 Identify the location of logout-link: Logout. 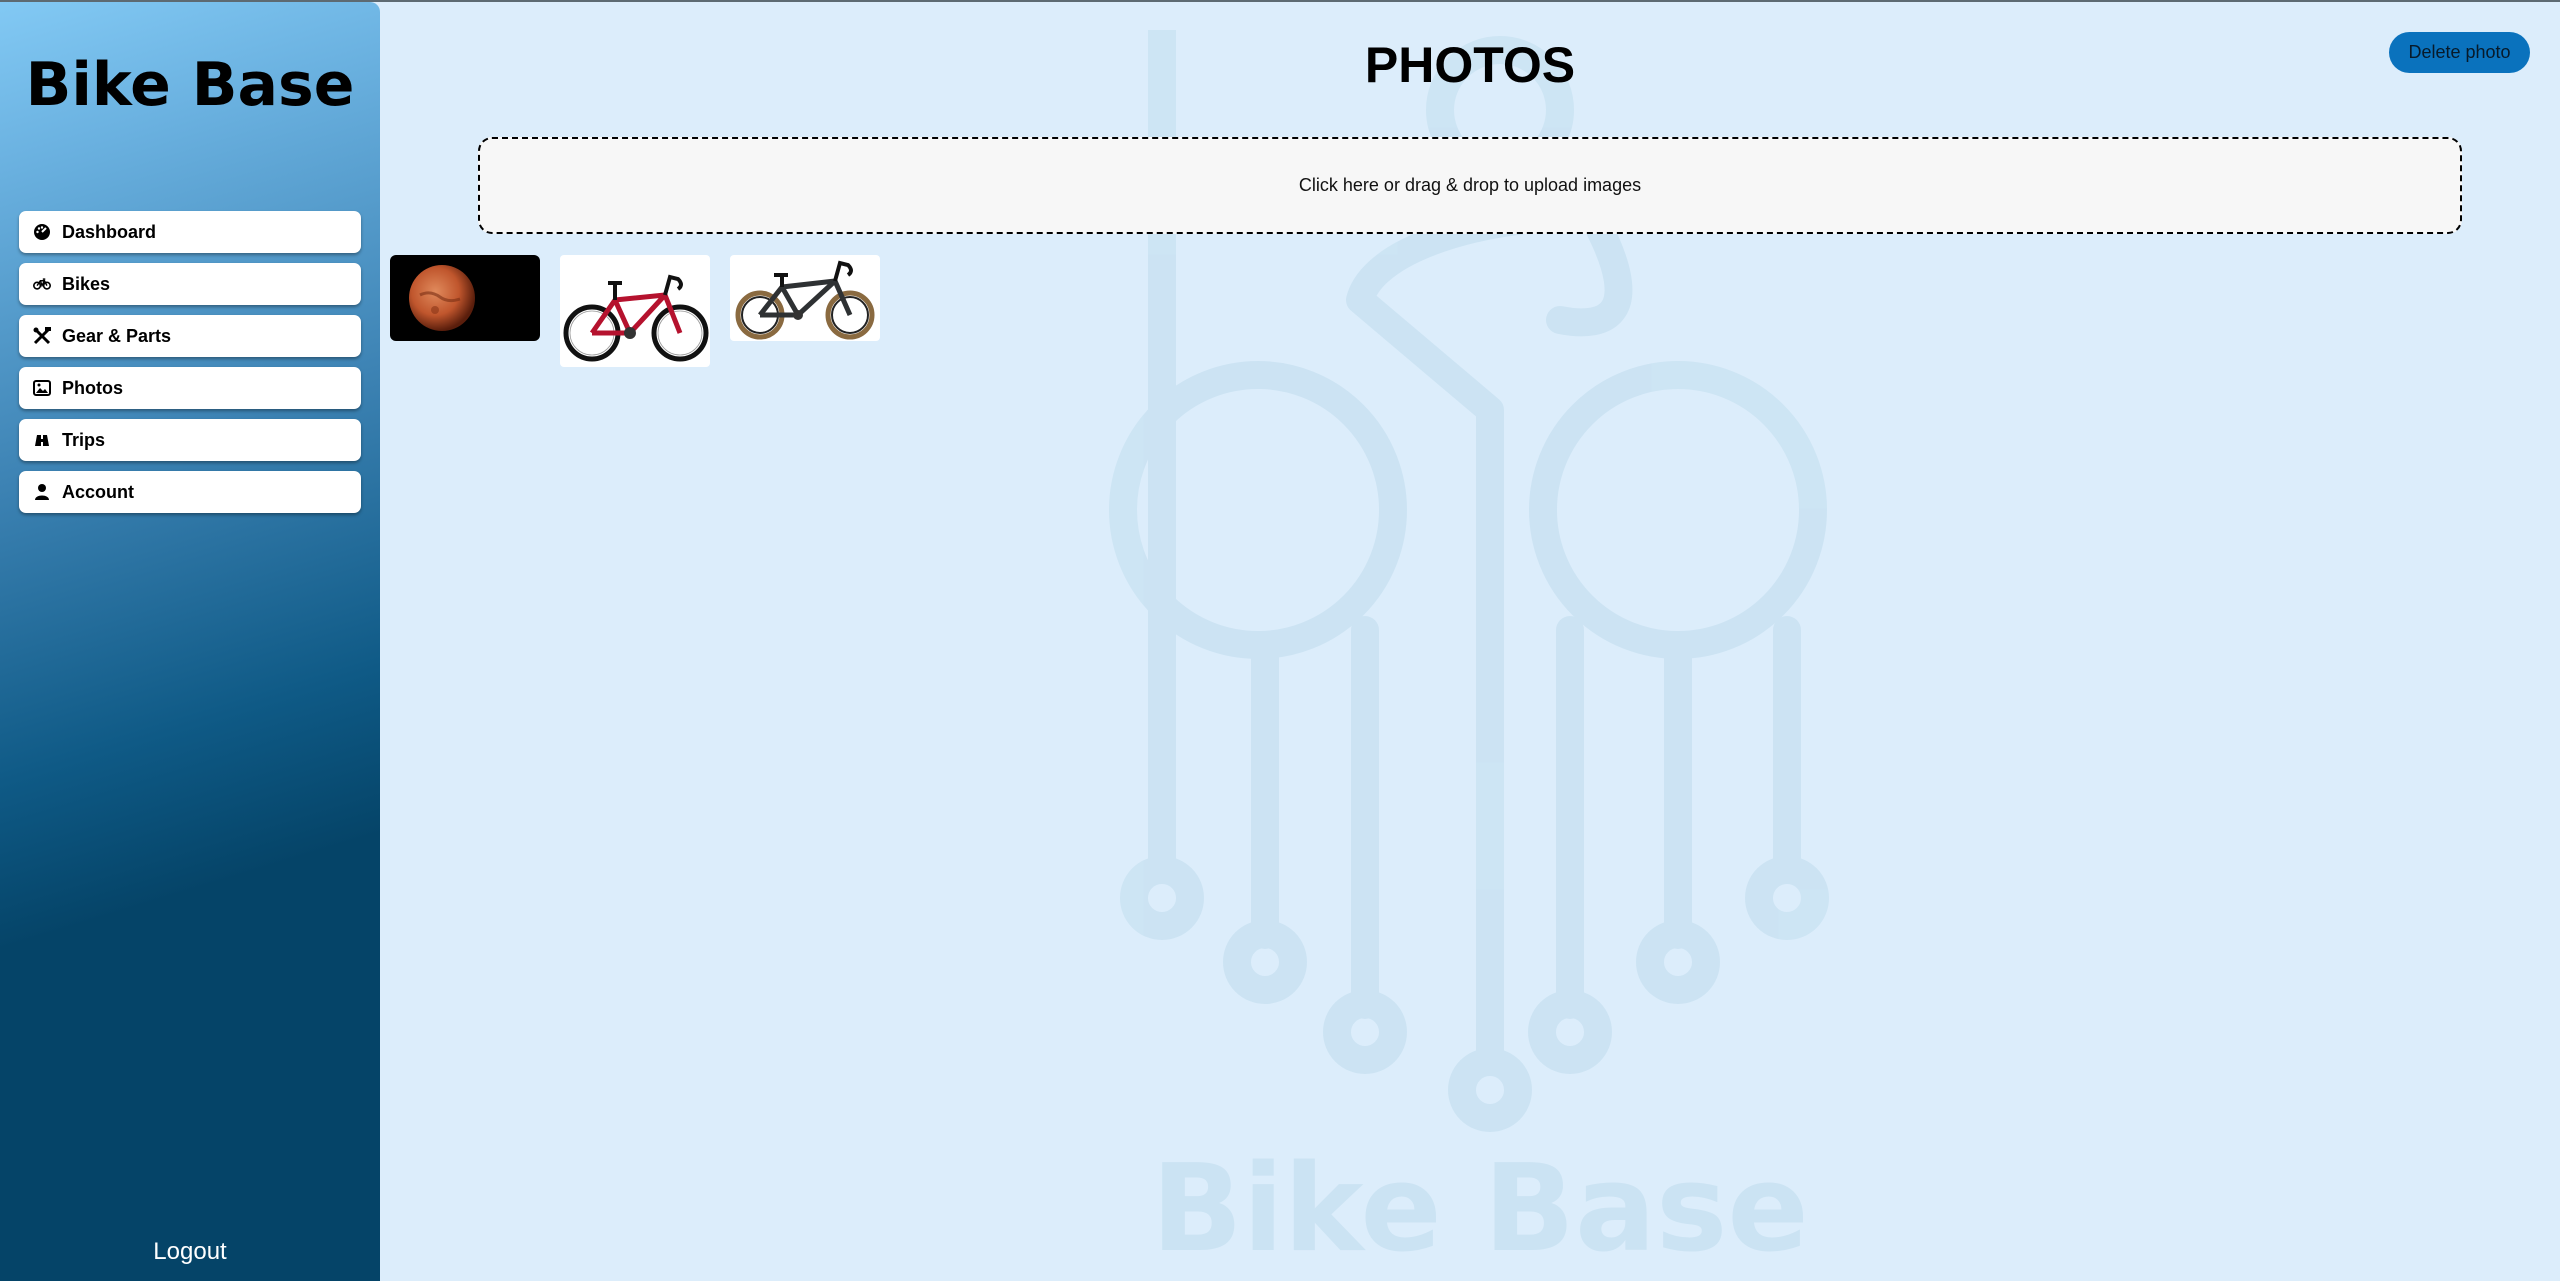
(190, 1252).